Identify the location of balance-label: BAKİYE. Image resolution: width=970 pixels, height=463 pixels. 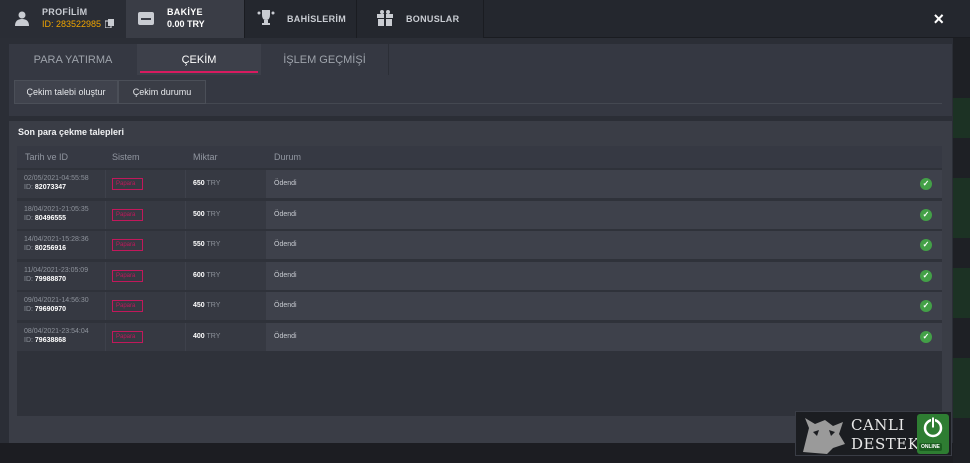
(185, 12).